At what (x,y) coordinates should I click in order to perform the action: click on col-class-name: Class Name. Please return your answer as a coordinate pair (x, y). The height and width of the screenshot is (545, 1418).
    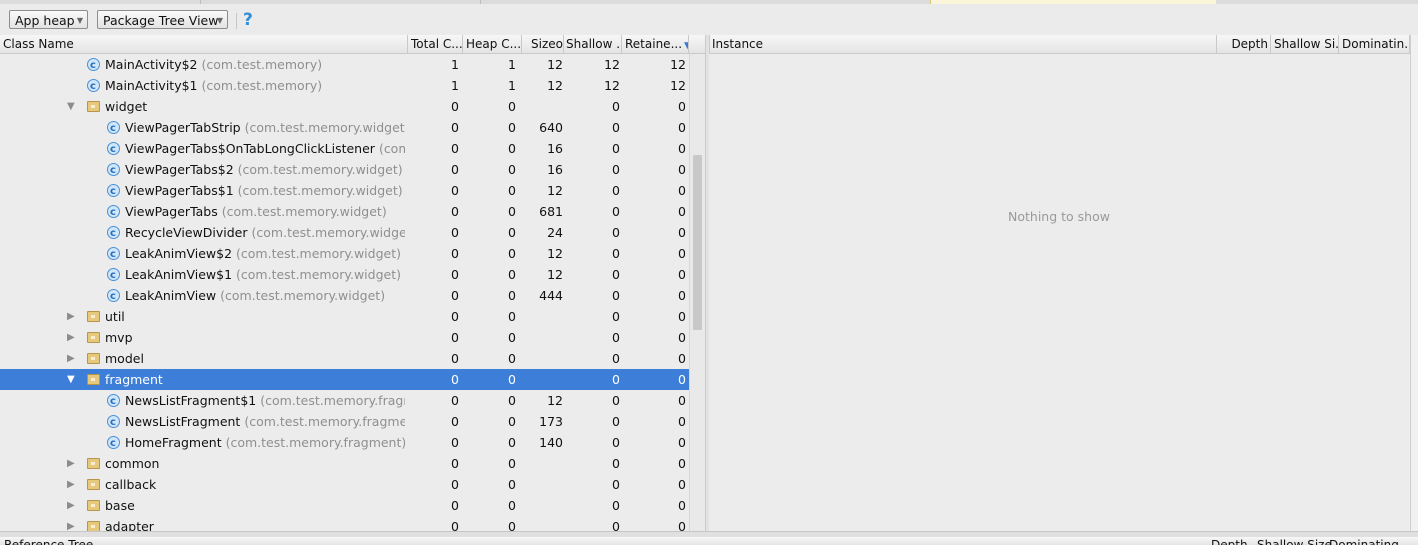
    Looking at the image, I should click on (204, 44).